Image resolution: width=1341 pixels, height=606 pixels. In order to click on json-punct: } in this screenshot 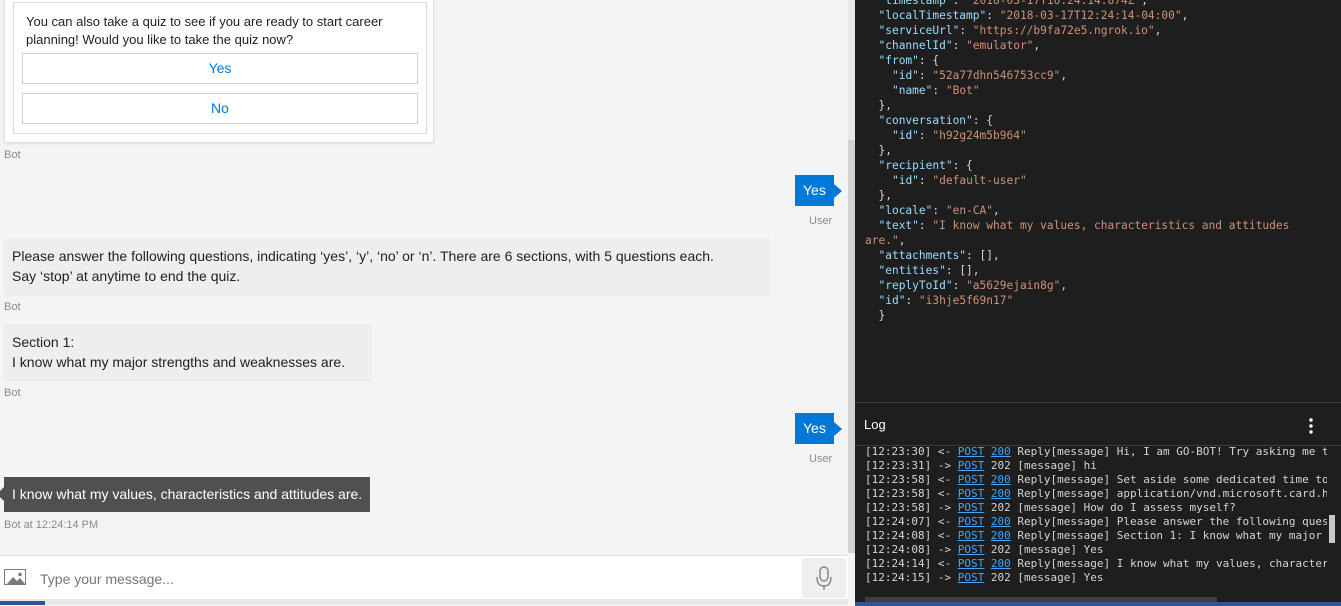, I will do `click(882, 315)`.